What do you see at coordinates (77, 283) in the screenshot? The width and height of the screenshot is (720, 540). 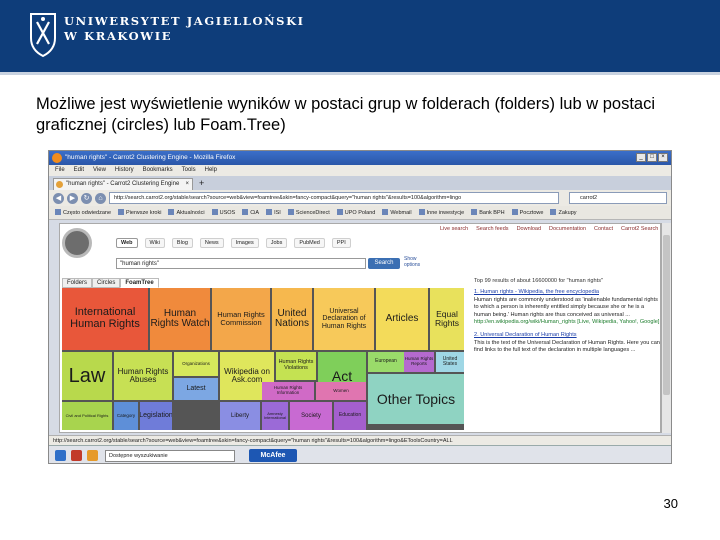 I see `view-tab-folders: Folders` at bounding box center [77, 283].